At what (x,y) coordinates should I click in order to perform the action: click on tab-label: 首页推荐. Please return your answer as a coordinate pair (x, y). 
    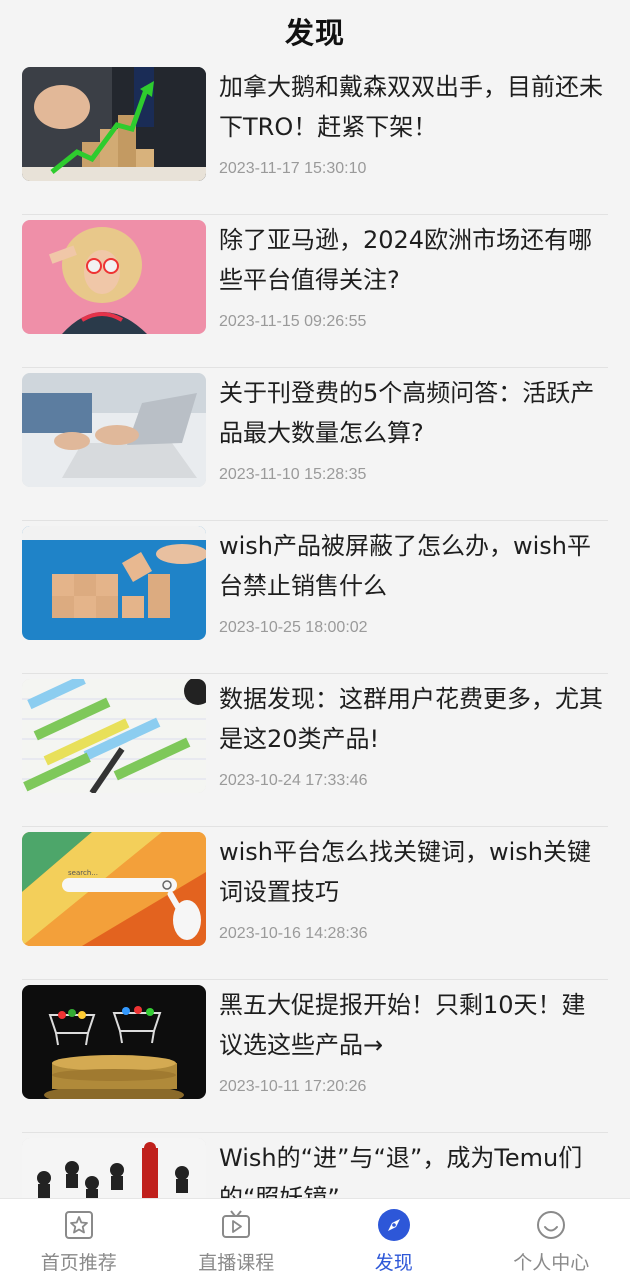
    Looking at the image, I should click on (78, 1263).